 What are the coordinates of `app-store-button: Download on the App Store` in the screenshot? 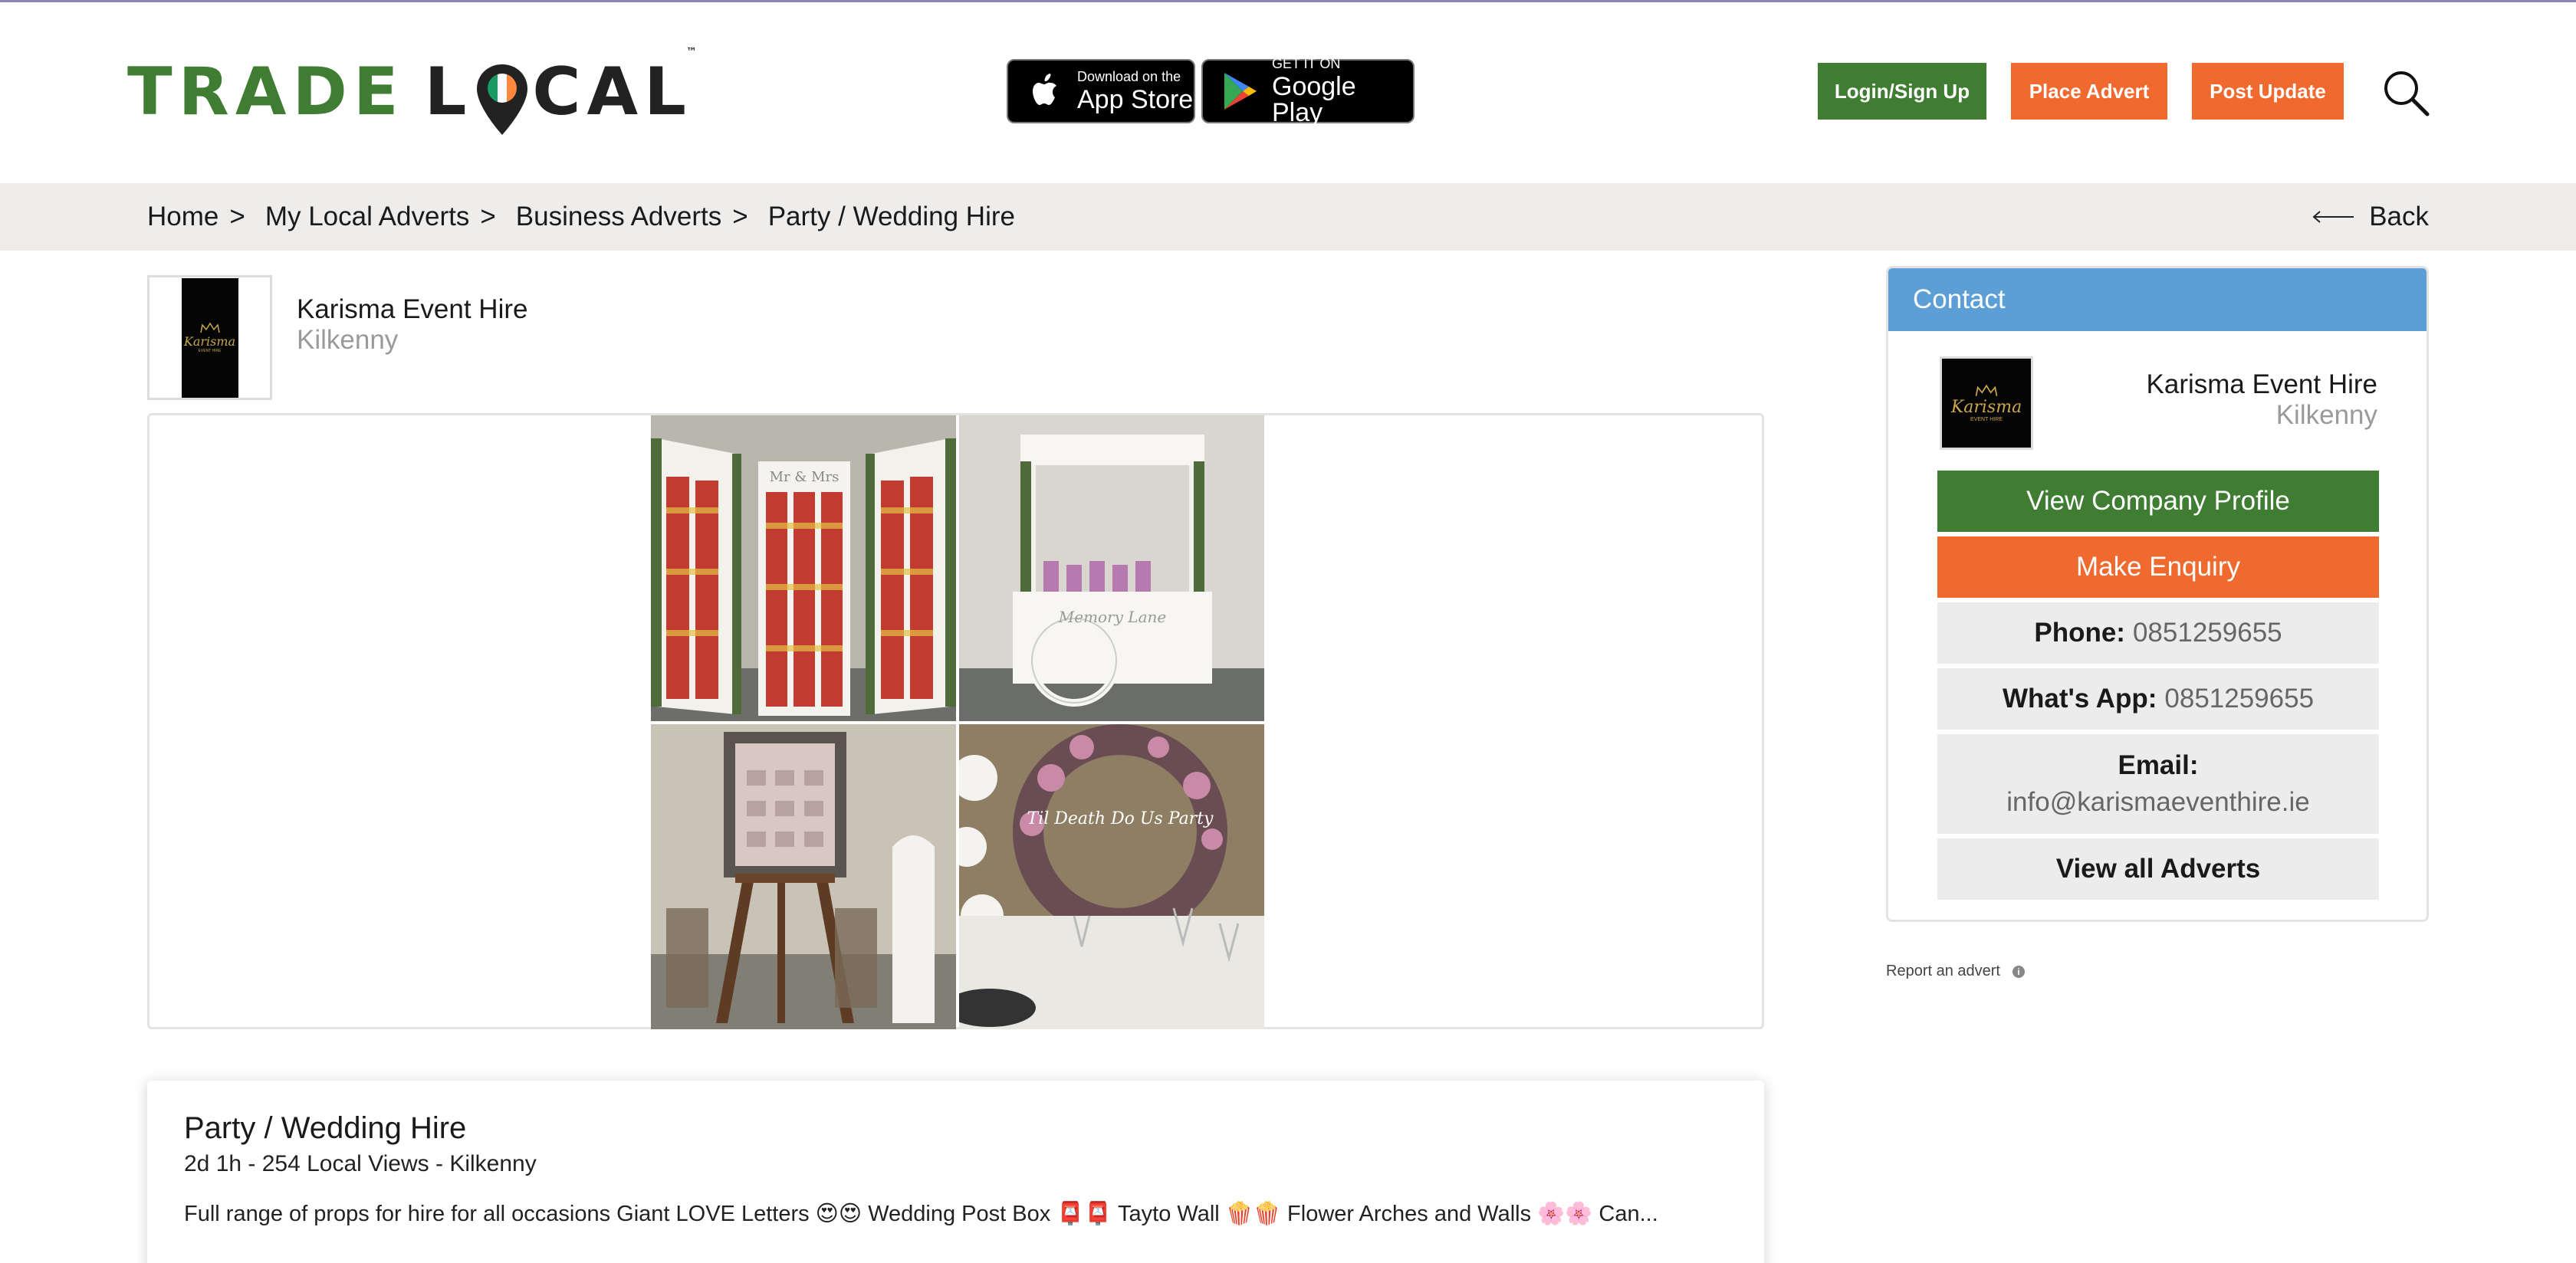 It's located at (1101, 91).